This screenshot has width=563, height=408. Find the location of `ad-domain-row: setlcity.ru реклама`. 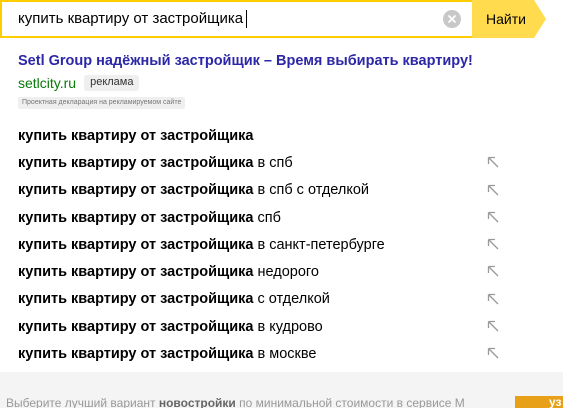

ad-domain-row: setlcity.ru реклама is located at coordinates (283, 83).